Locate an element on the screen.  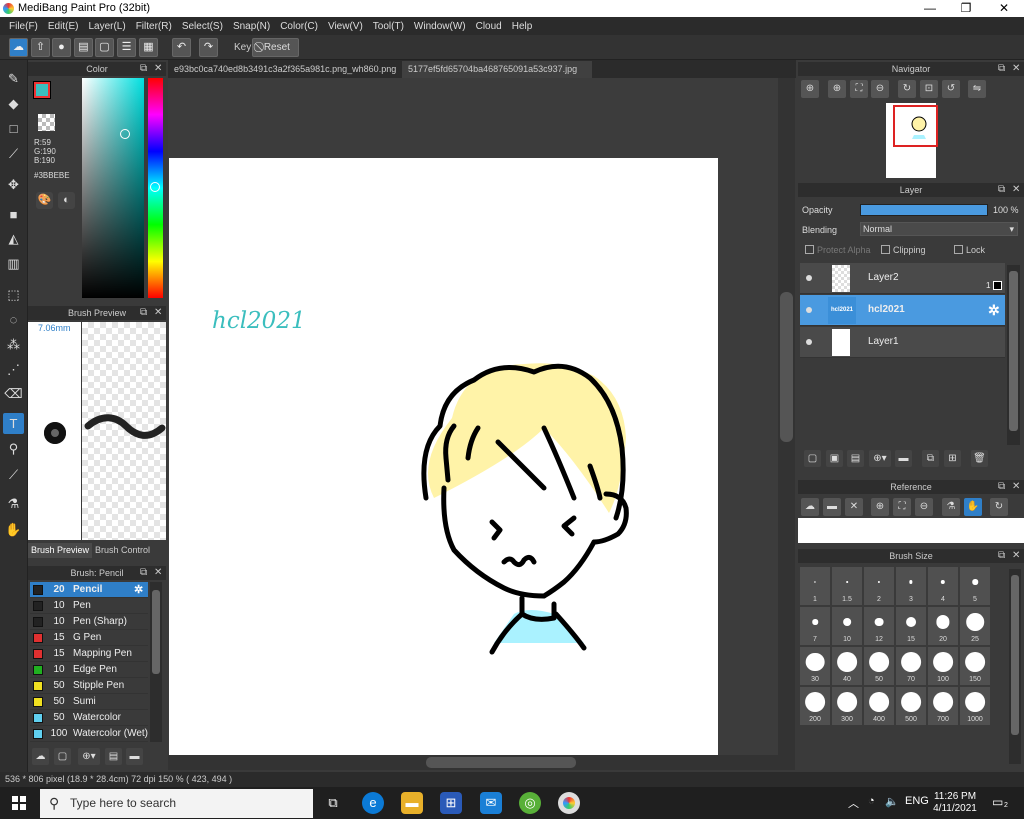
brush-row: 100 Watercolor (Wet) is located at coordinates (89, 734).